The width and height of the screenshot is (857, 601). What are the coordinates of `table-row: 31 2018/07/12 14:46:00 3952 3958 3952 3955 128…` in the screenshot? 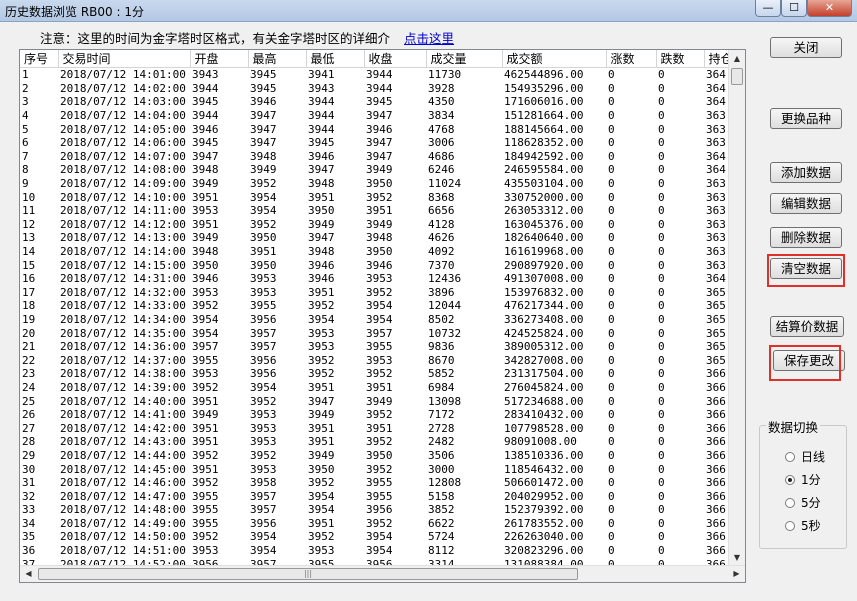 It's located at (376, 483).